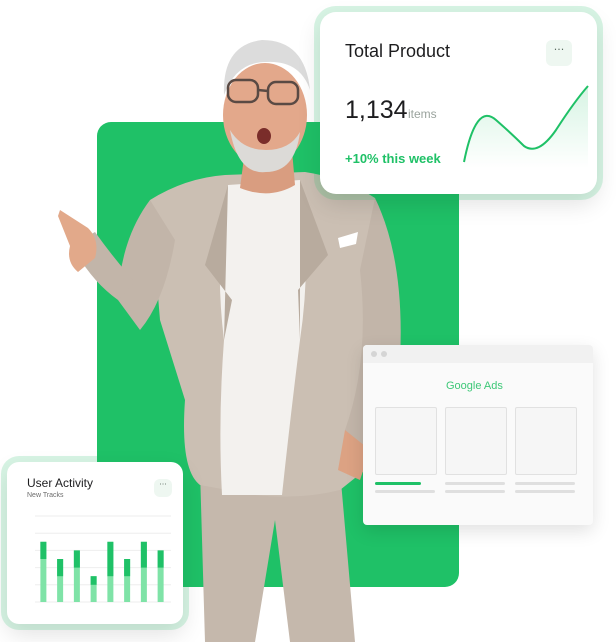  Describe the element at coordinates (398, 51) in the screenshot. I see `total-product-title: Total Product` at that location.